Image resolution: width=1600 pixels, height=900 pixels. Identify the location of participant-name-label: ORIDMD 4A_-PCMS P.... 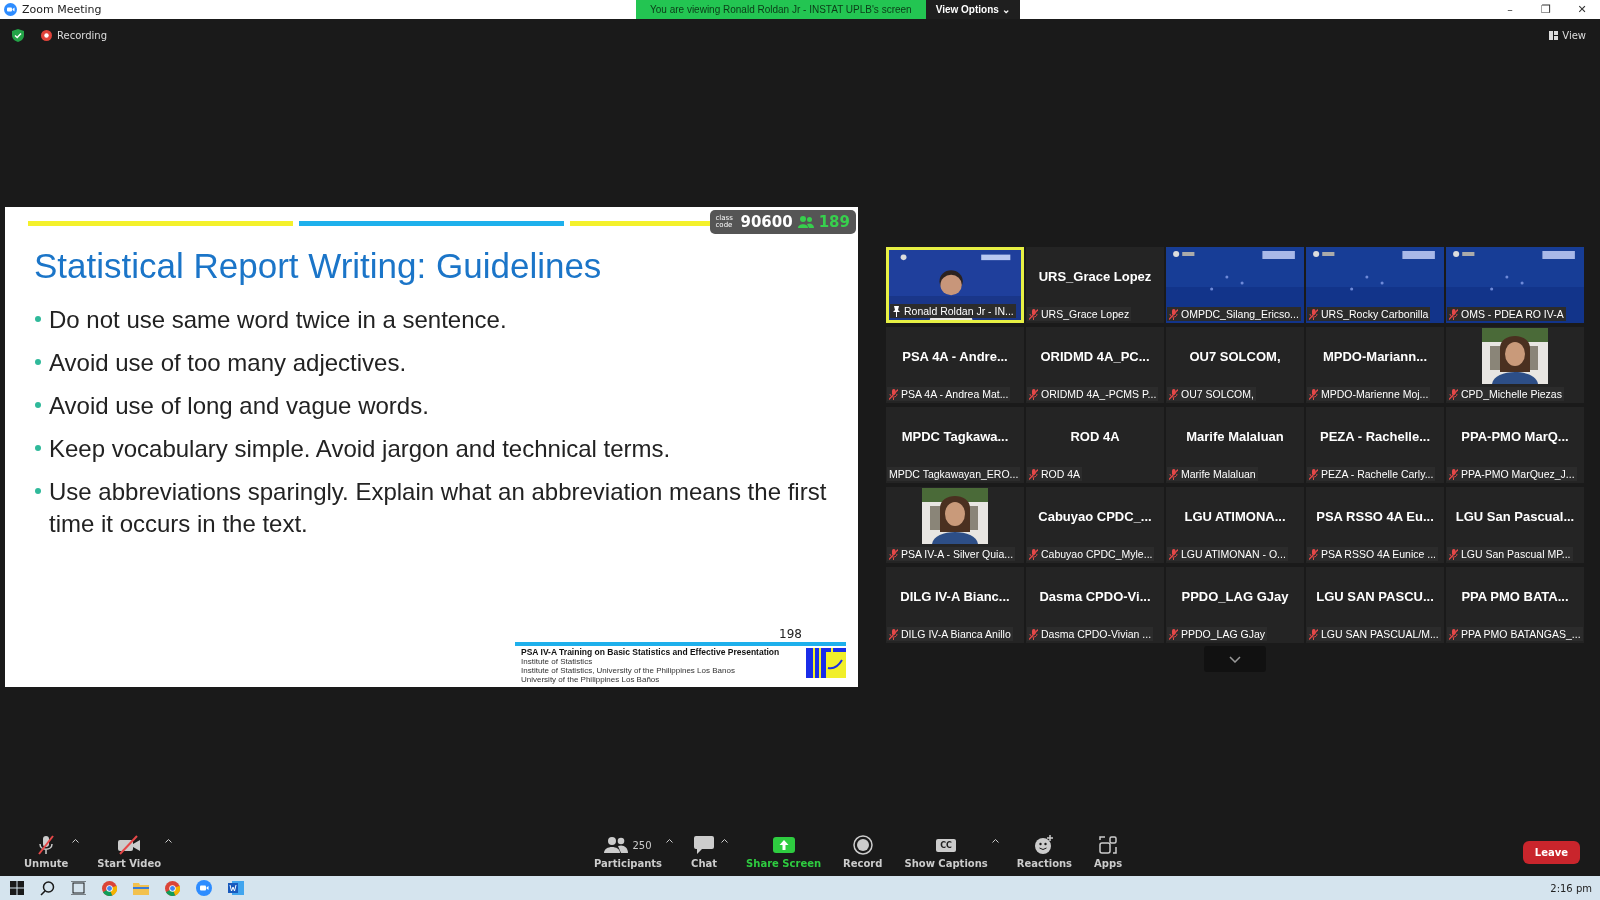
(1093, 394).